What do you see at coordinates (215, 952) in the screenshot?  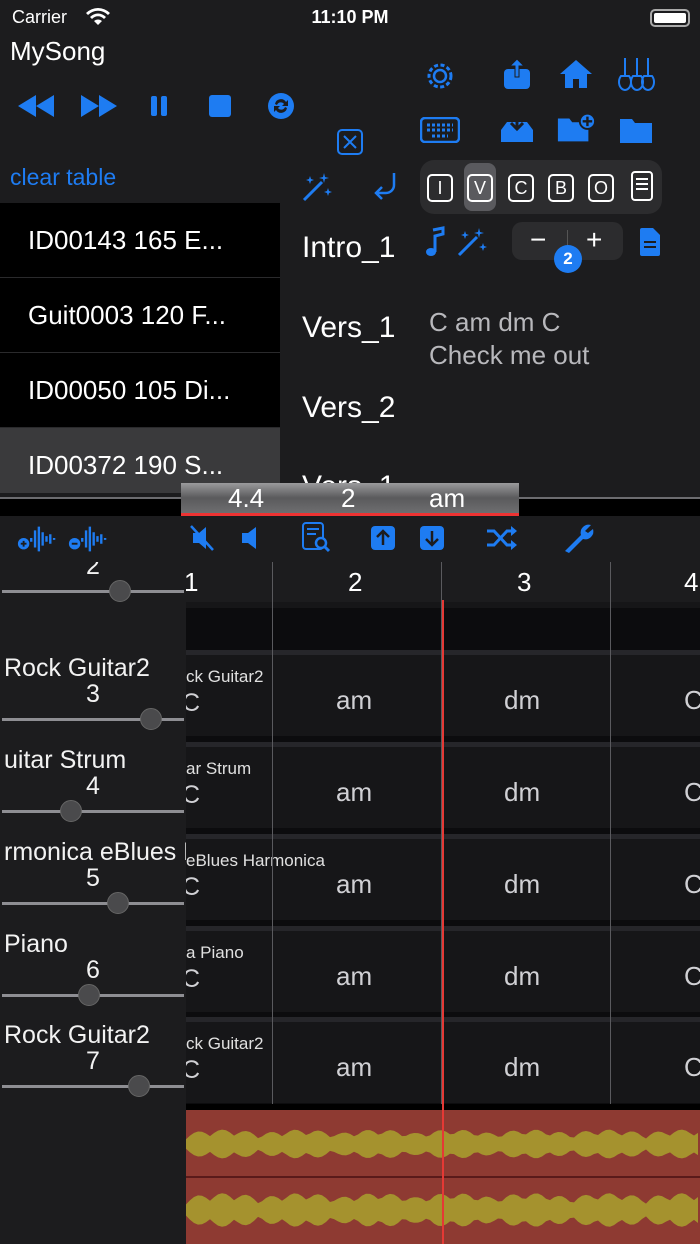 I see `grid-track-name: a Piano` at bounding box center [215, 952].